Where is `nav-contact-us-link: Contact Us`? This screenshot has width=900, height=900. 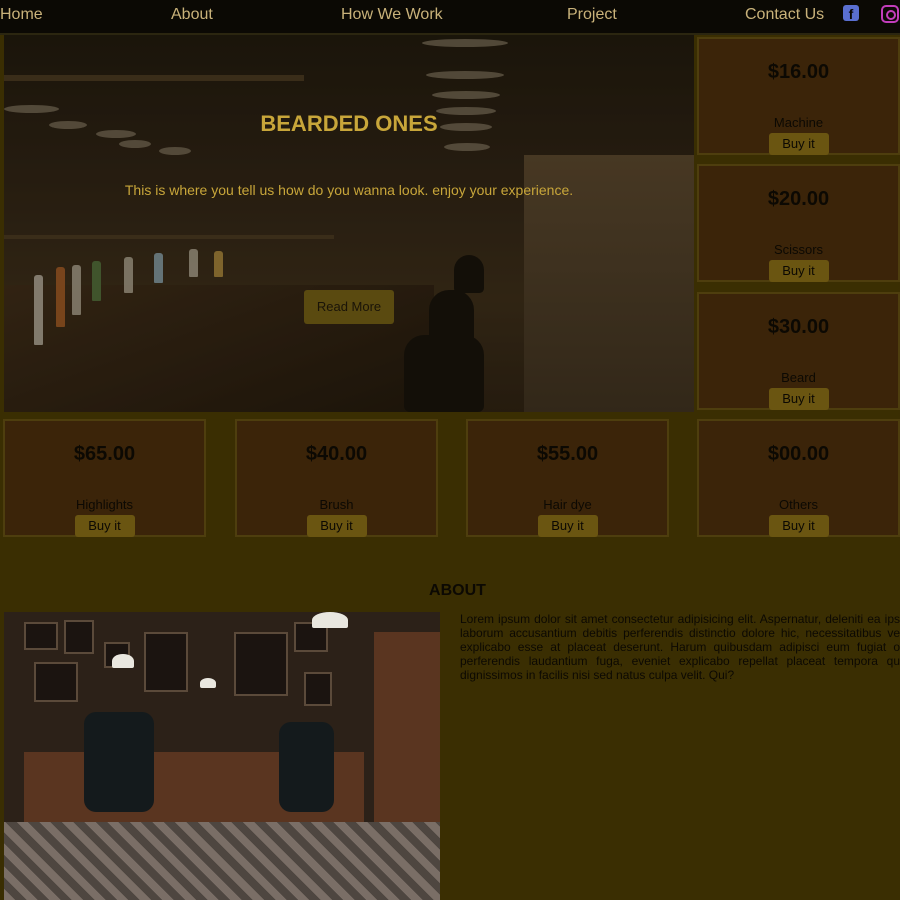
nav-contact-us-link: Contact Us is located at coordinates (784, 15).